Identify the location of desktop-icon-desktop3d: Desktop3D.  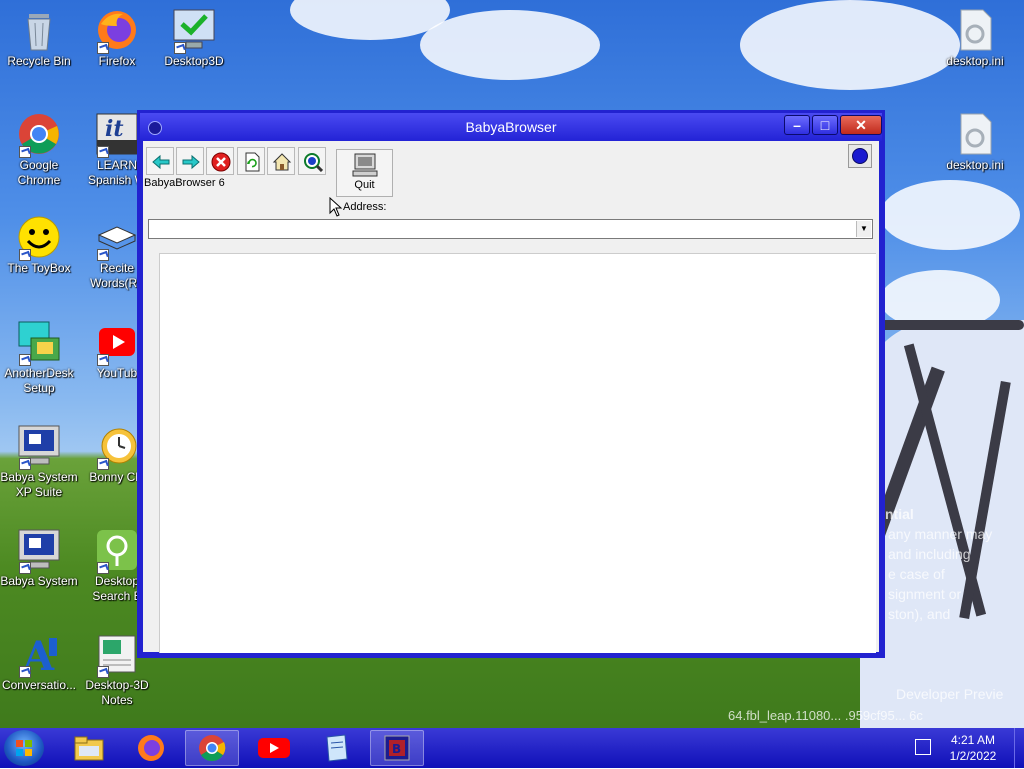
(194, 38).